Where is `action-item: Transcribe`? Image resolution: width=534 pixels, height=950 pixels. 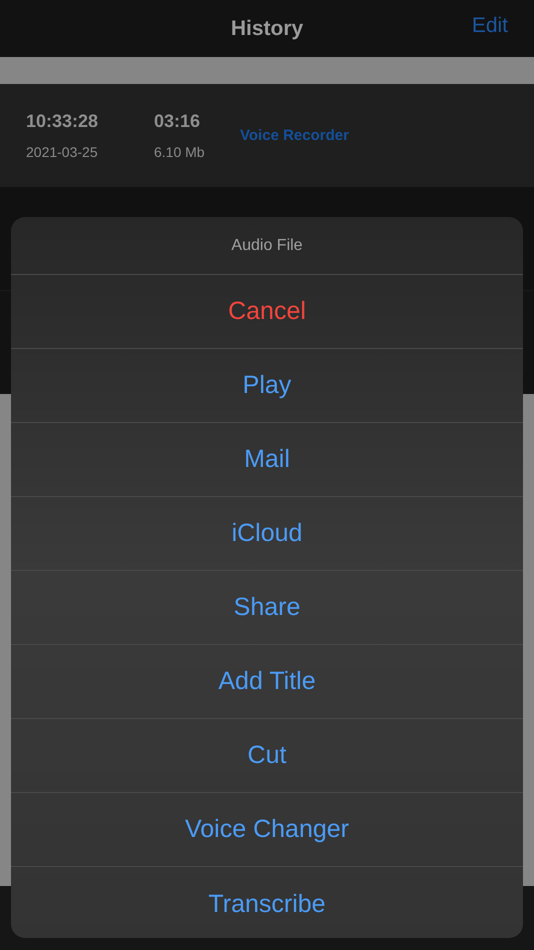
action-item: Transcribe is located at coordinates (267, 902).